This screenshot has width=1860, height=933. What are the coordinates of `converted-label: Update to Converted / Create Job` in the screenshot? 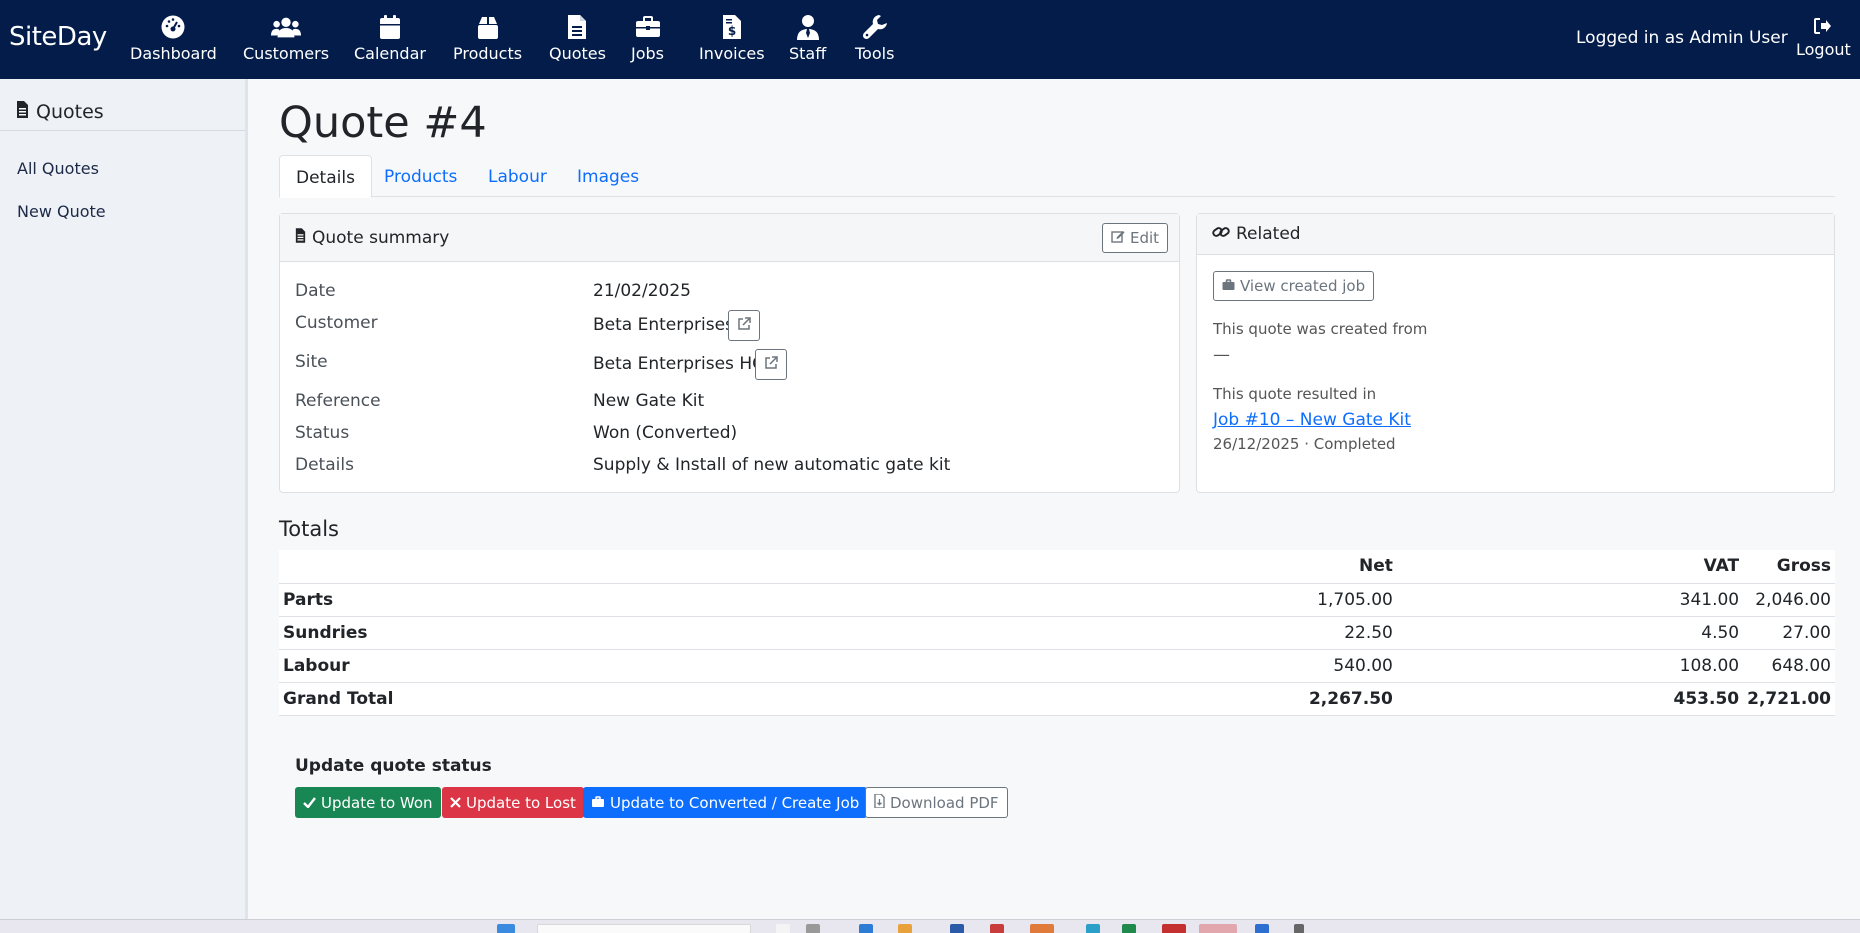 It's located at (735, 802).